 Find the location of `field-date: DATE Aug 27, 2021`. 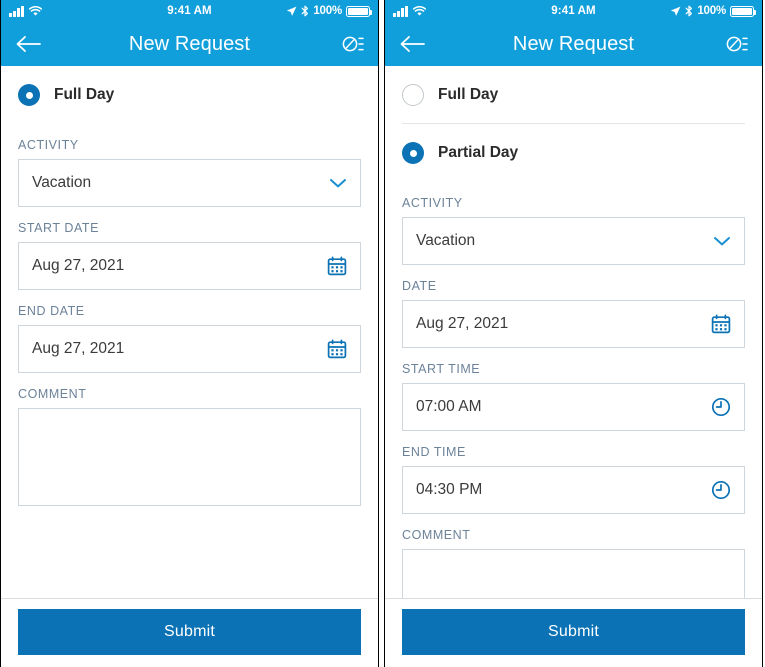

field-date: DATE Aug 27, 2021 is located at coordinates (573, 306).